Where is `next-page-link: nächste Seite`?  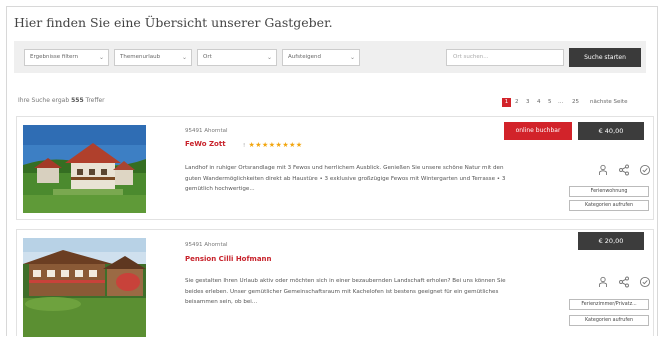 next-page-link: nächste Seite is located at coordinates (608, 102).